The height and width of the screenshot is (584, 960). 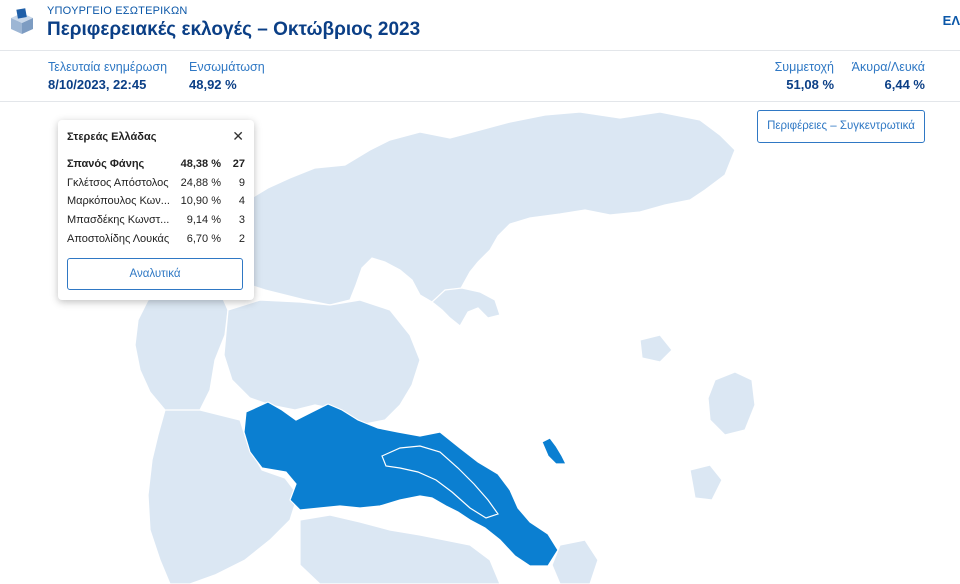 I want to click on region-southern-aegean, so click(x=706, y=482).